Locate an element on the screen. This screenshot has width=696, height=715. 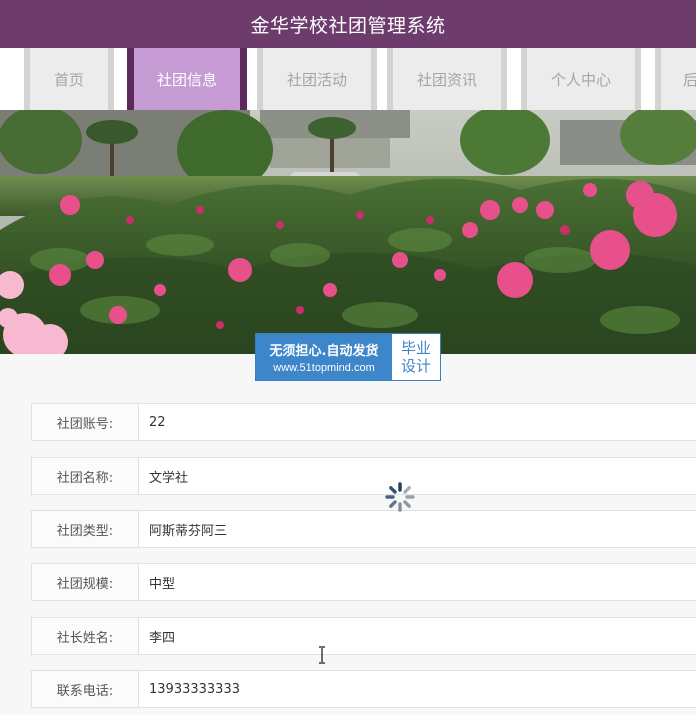
watermark-badge: 无须担心.自动发货 www.51topmind.com 毕业 设计 is located at coordinates (348, 357).